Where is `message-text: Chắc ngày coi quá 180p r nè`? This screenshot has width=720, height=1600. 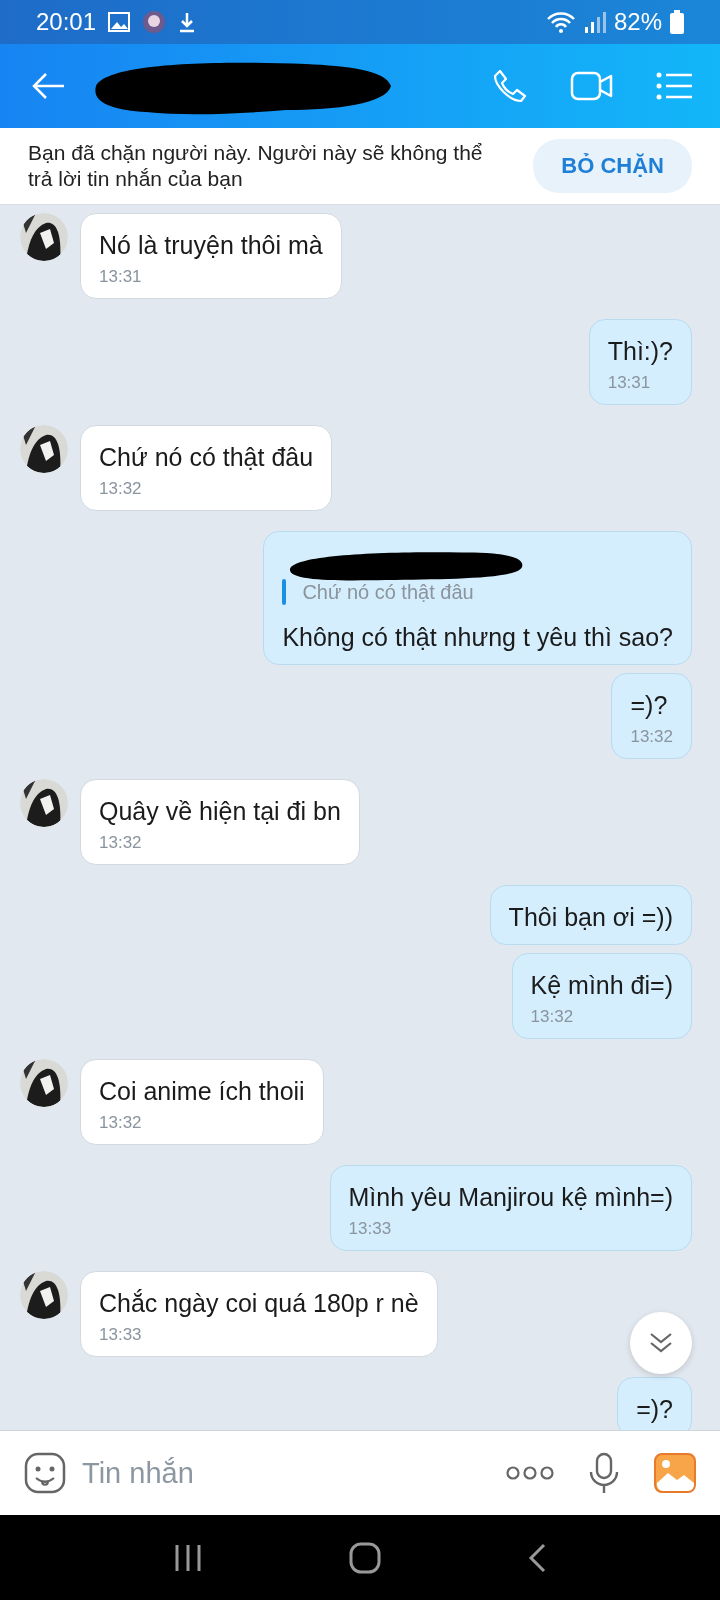
message-text: Chắc ngày coi quá 180p r nè is located at coordinates (259, 1303).